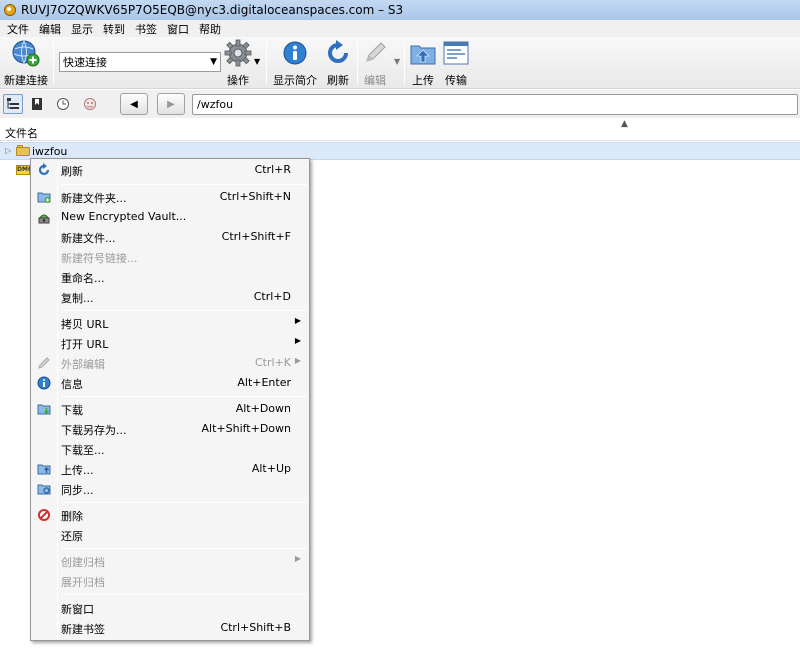  I want to click on menu-item-new-file: 新建文件... Ctrl+Shift+F, so click(170, 237).